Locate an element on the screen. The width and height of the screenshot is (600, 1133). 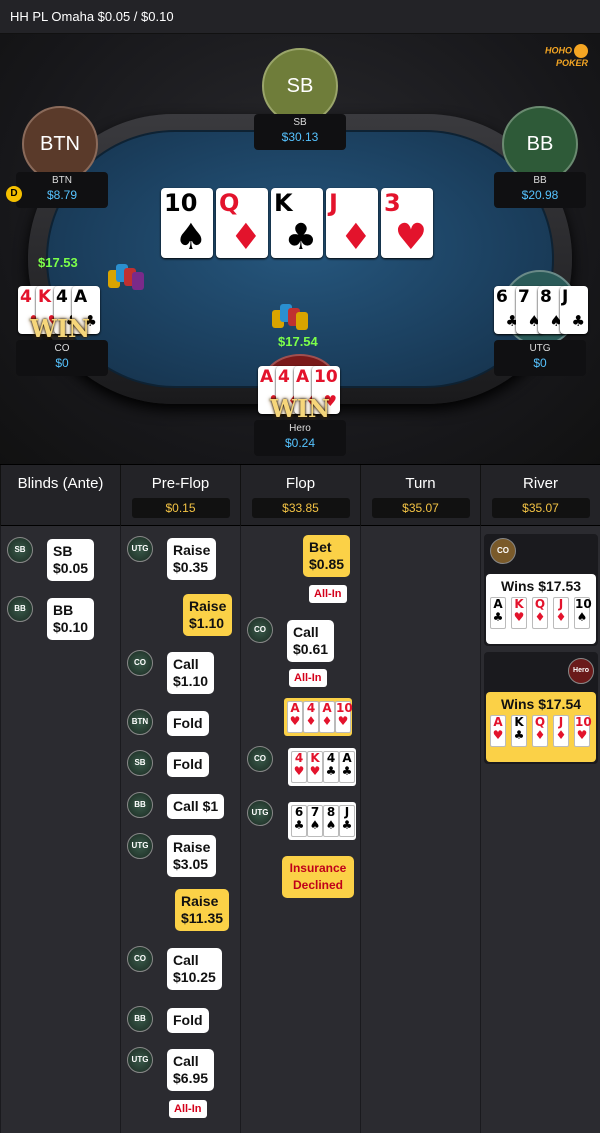
action-bubble: BB $0.10 is located at coordinates (71, 619).